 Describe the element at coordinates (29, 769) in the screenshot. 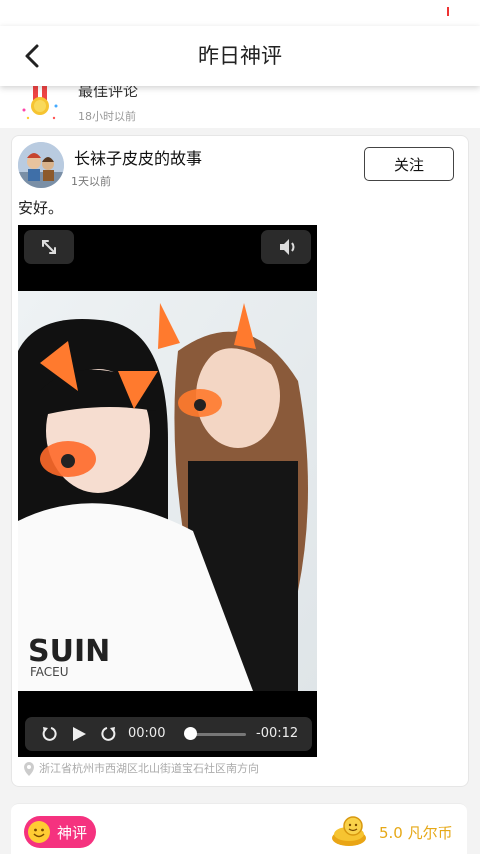

I see `location-pin-icon` at that location.